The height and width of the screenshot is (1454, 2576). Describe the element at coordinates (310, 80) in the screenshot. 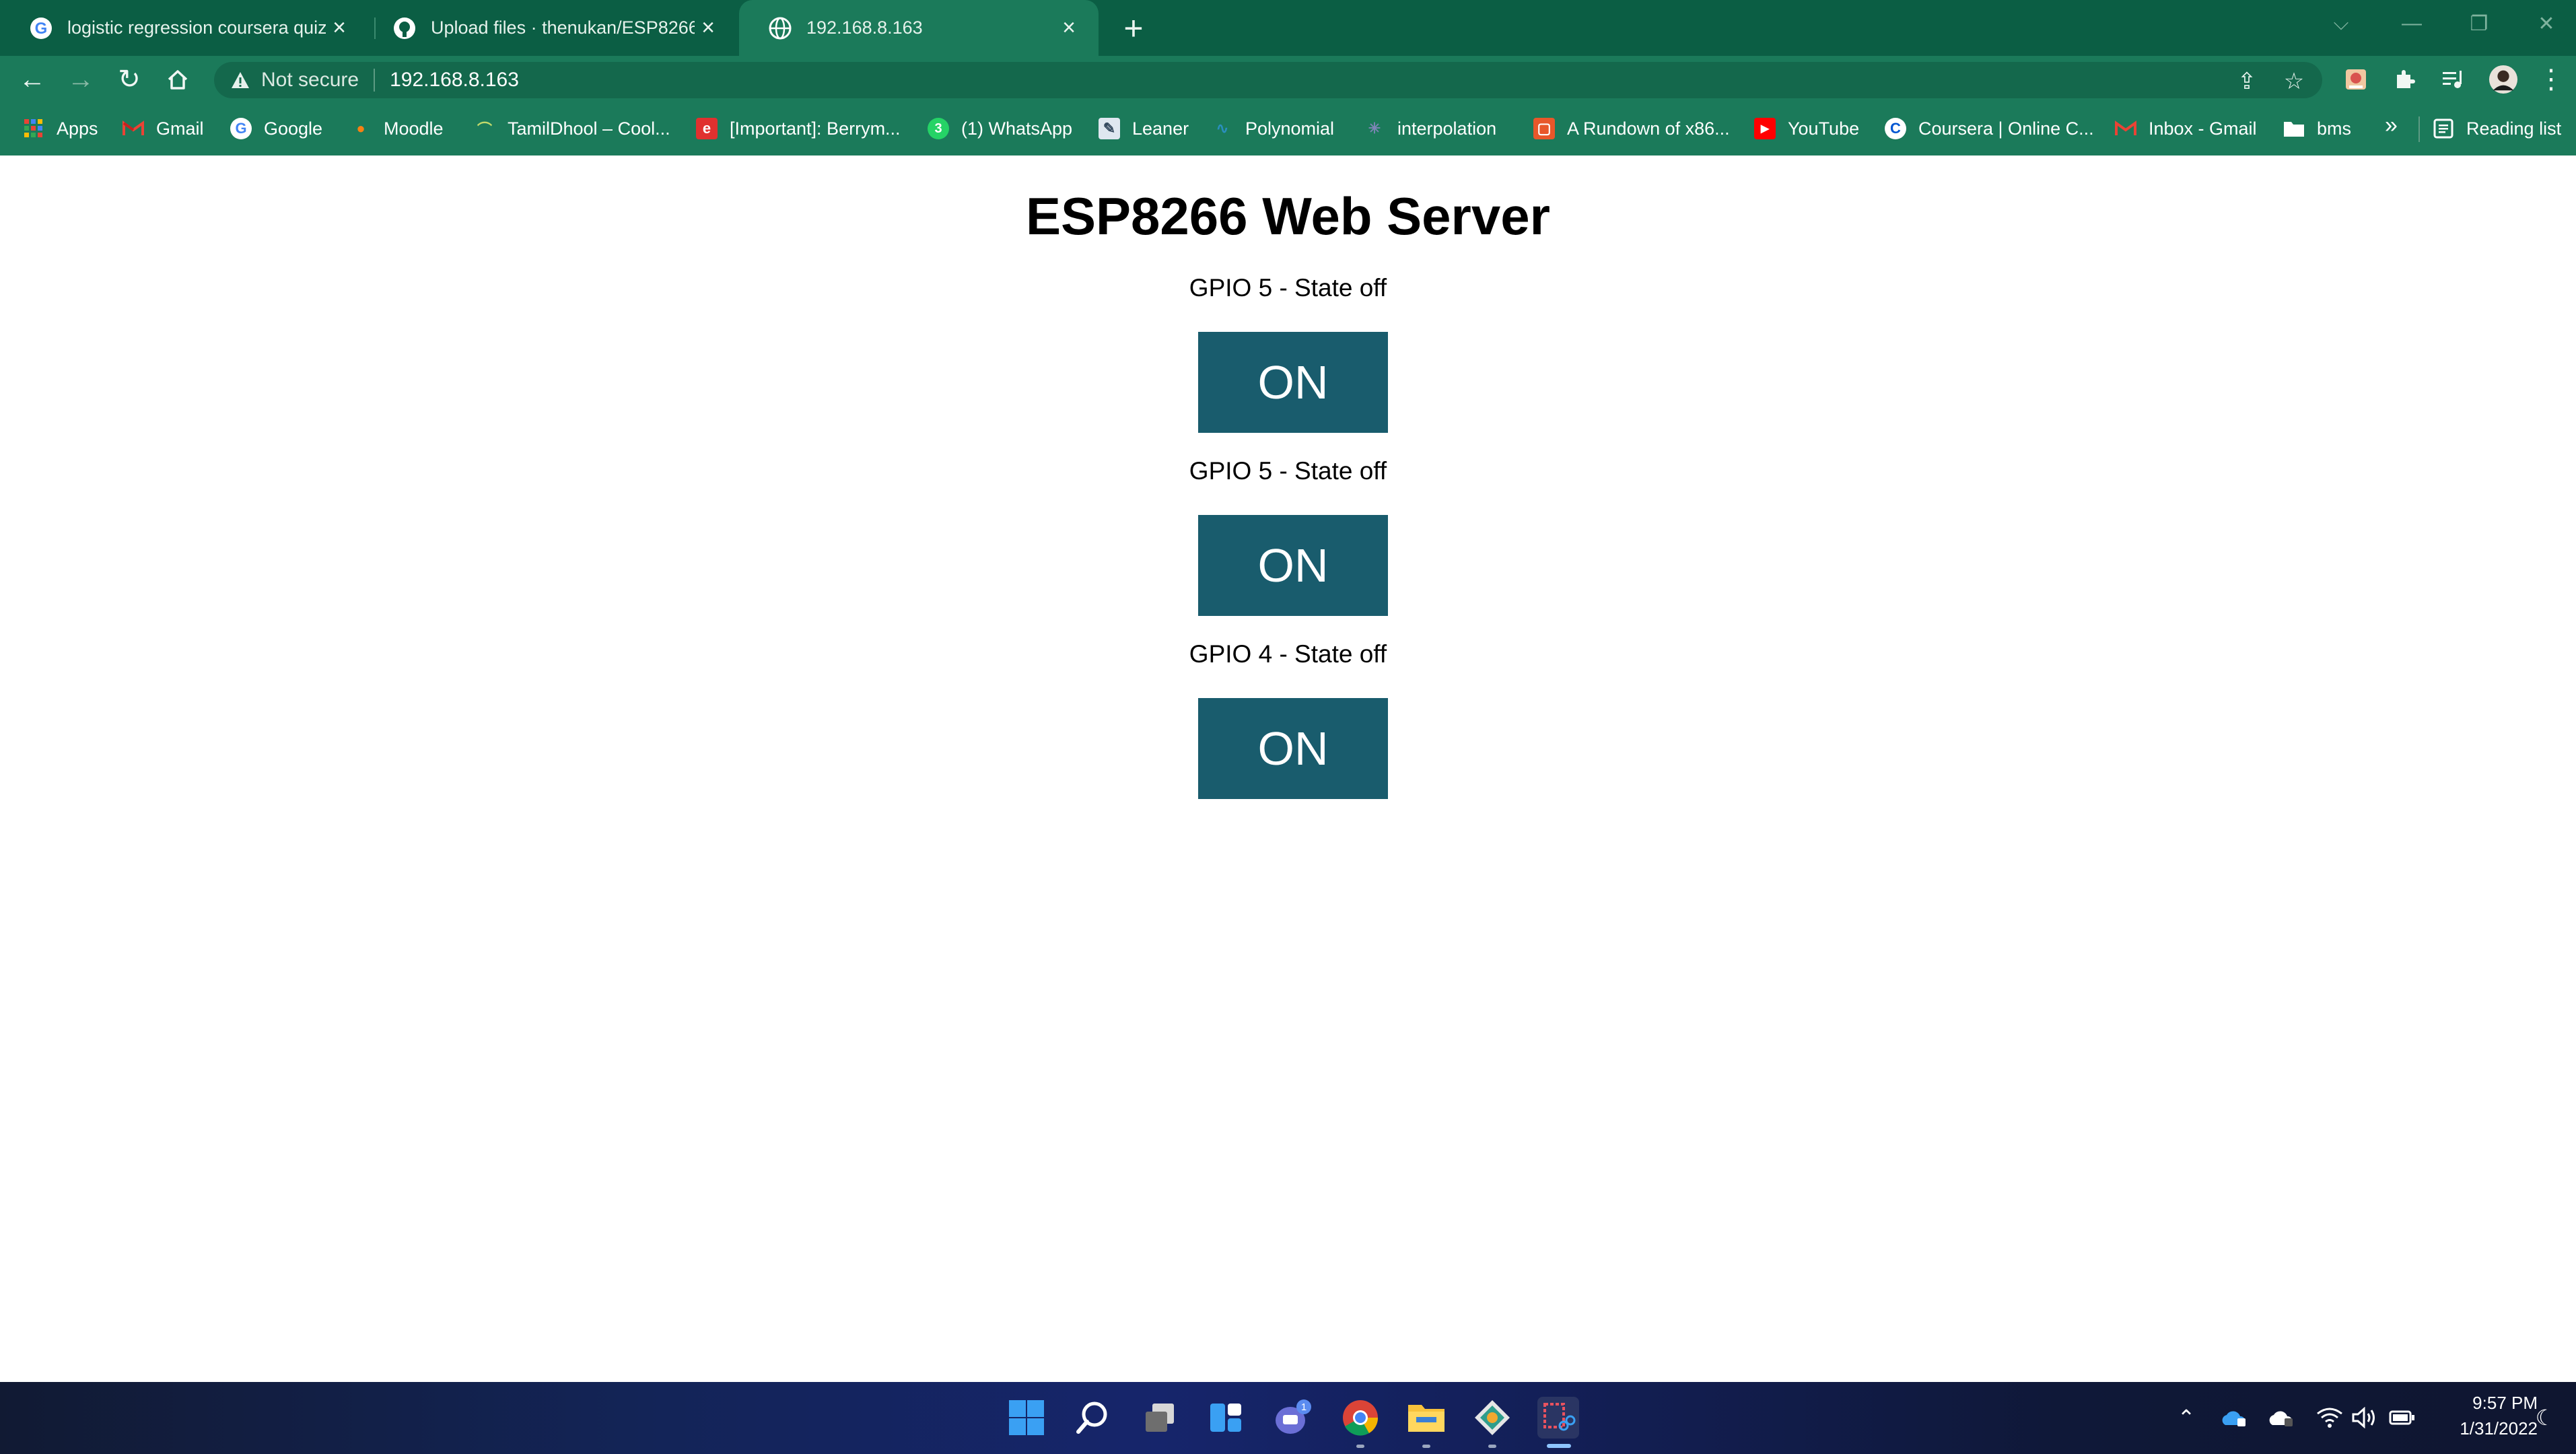

I see `security-label: Not secure` at that location.